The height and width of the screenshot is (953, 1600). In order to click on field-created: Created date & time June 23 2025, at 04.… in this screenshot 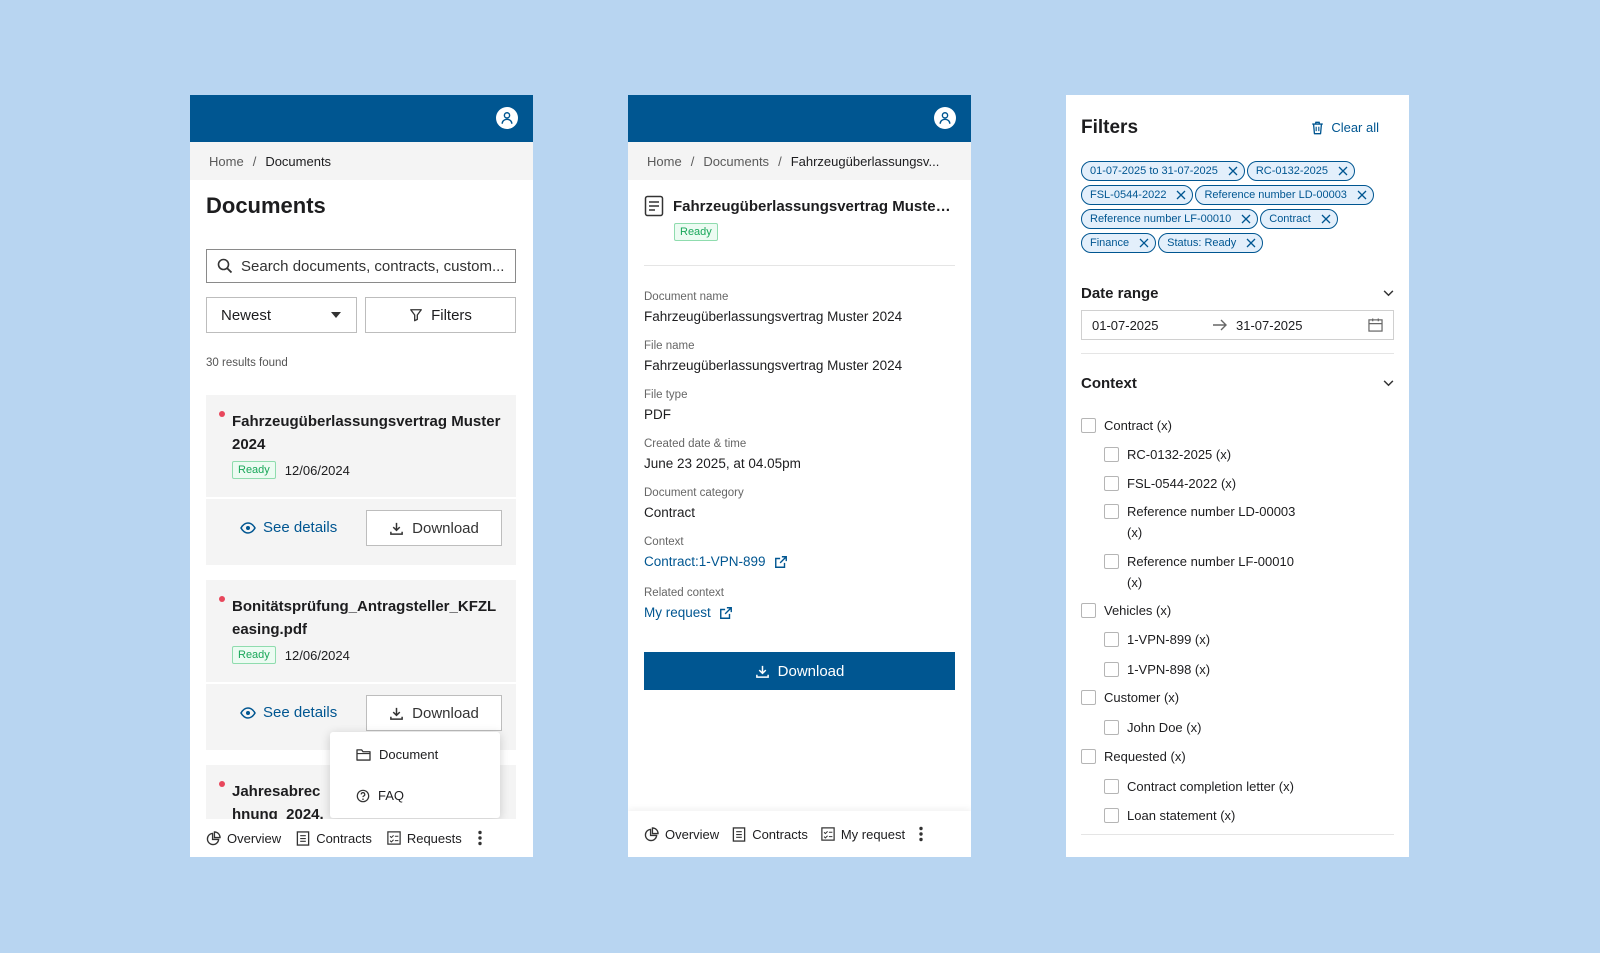, I will do `click(722, 454)`.